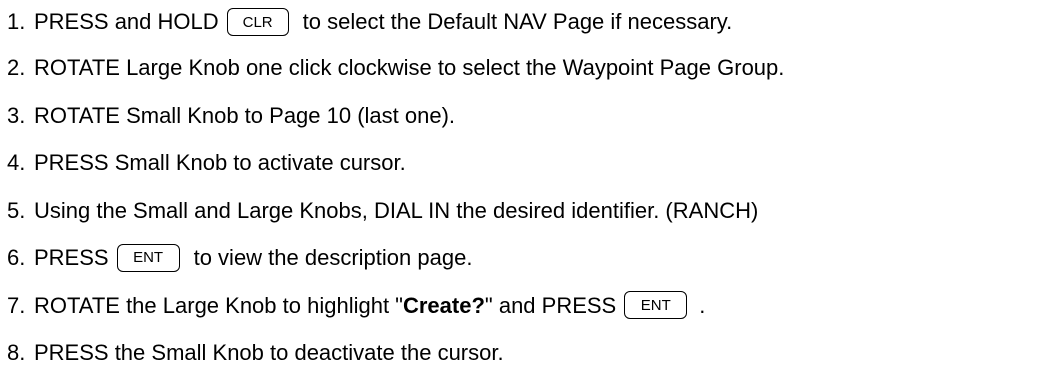  What do you see at coordinates (333, 257) in the screenshot?
I see `step-text: to view the description page.` at bounding box center [333, 257].